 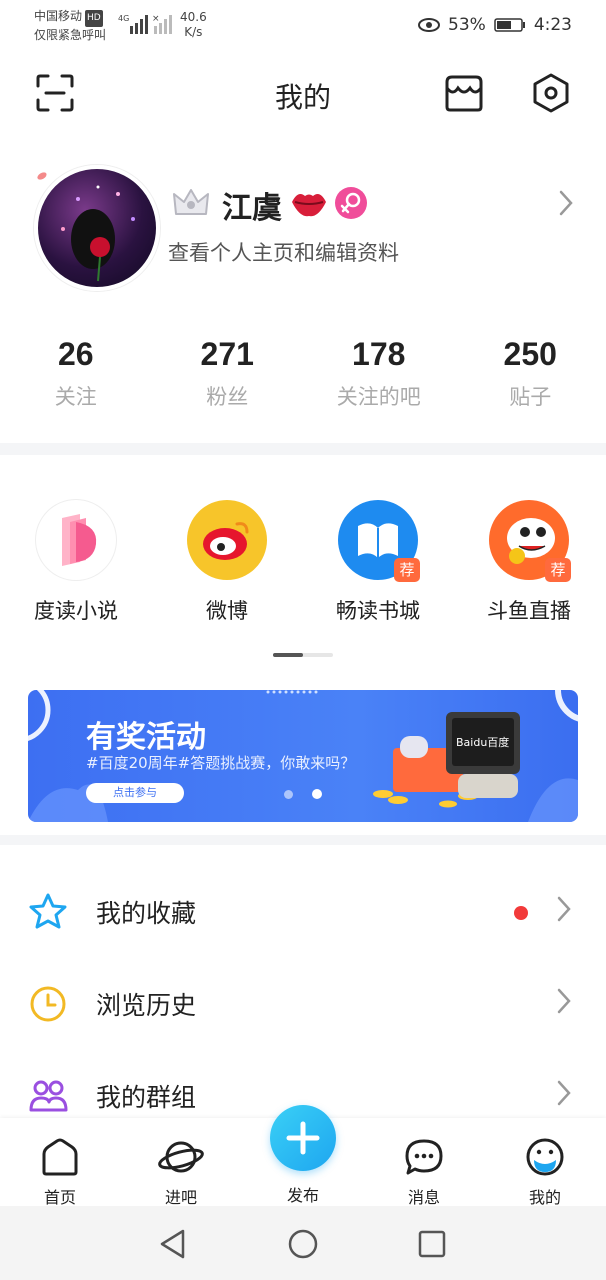 I want to click on app-label: 度读小说, so click(x=76, y=611).